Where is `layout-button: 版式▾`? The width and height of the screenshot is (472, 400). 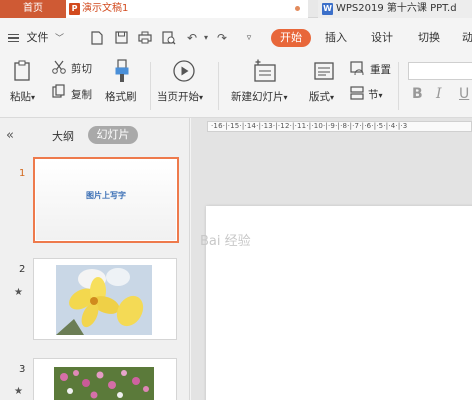
layout-button: 版式▾ is located at coordinates (321, 96).